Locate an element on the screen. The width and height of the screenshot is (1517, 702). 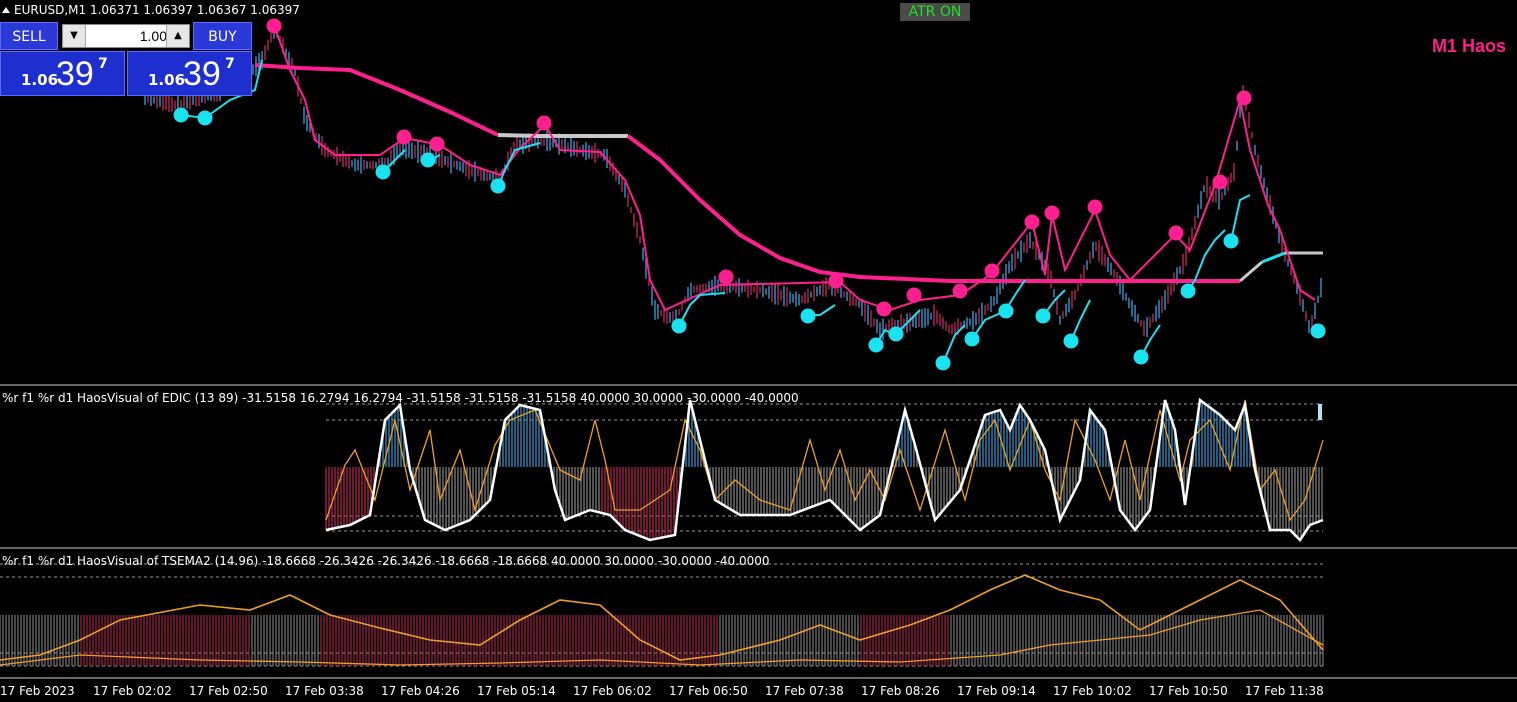
lot-size-input is located at coordinates (128, 36).